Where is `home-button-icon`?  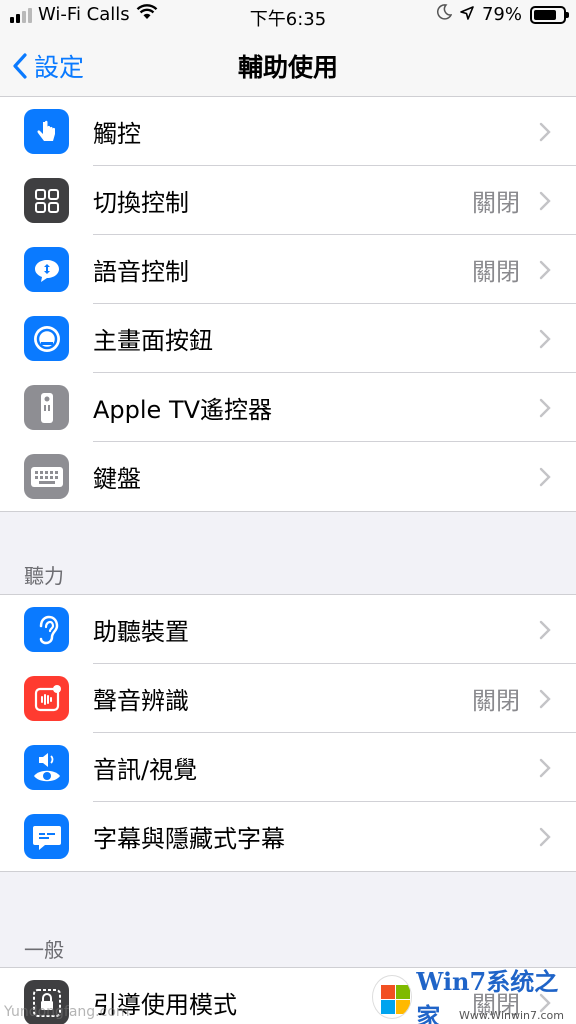
home-button-icon is located at coordinates (46, 338).